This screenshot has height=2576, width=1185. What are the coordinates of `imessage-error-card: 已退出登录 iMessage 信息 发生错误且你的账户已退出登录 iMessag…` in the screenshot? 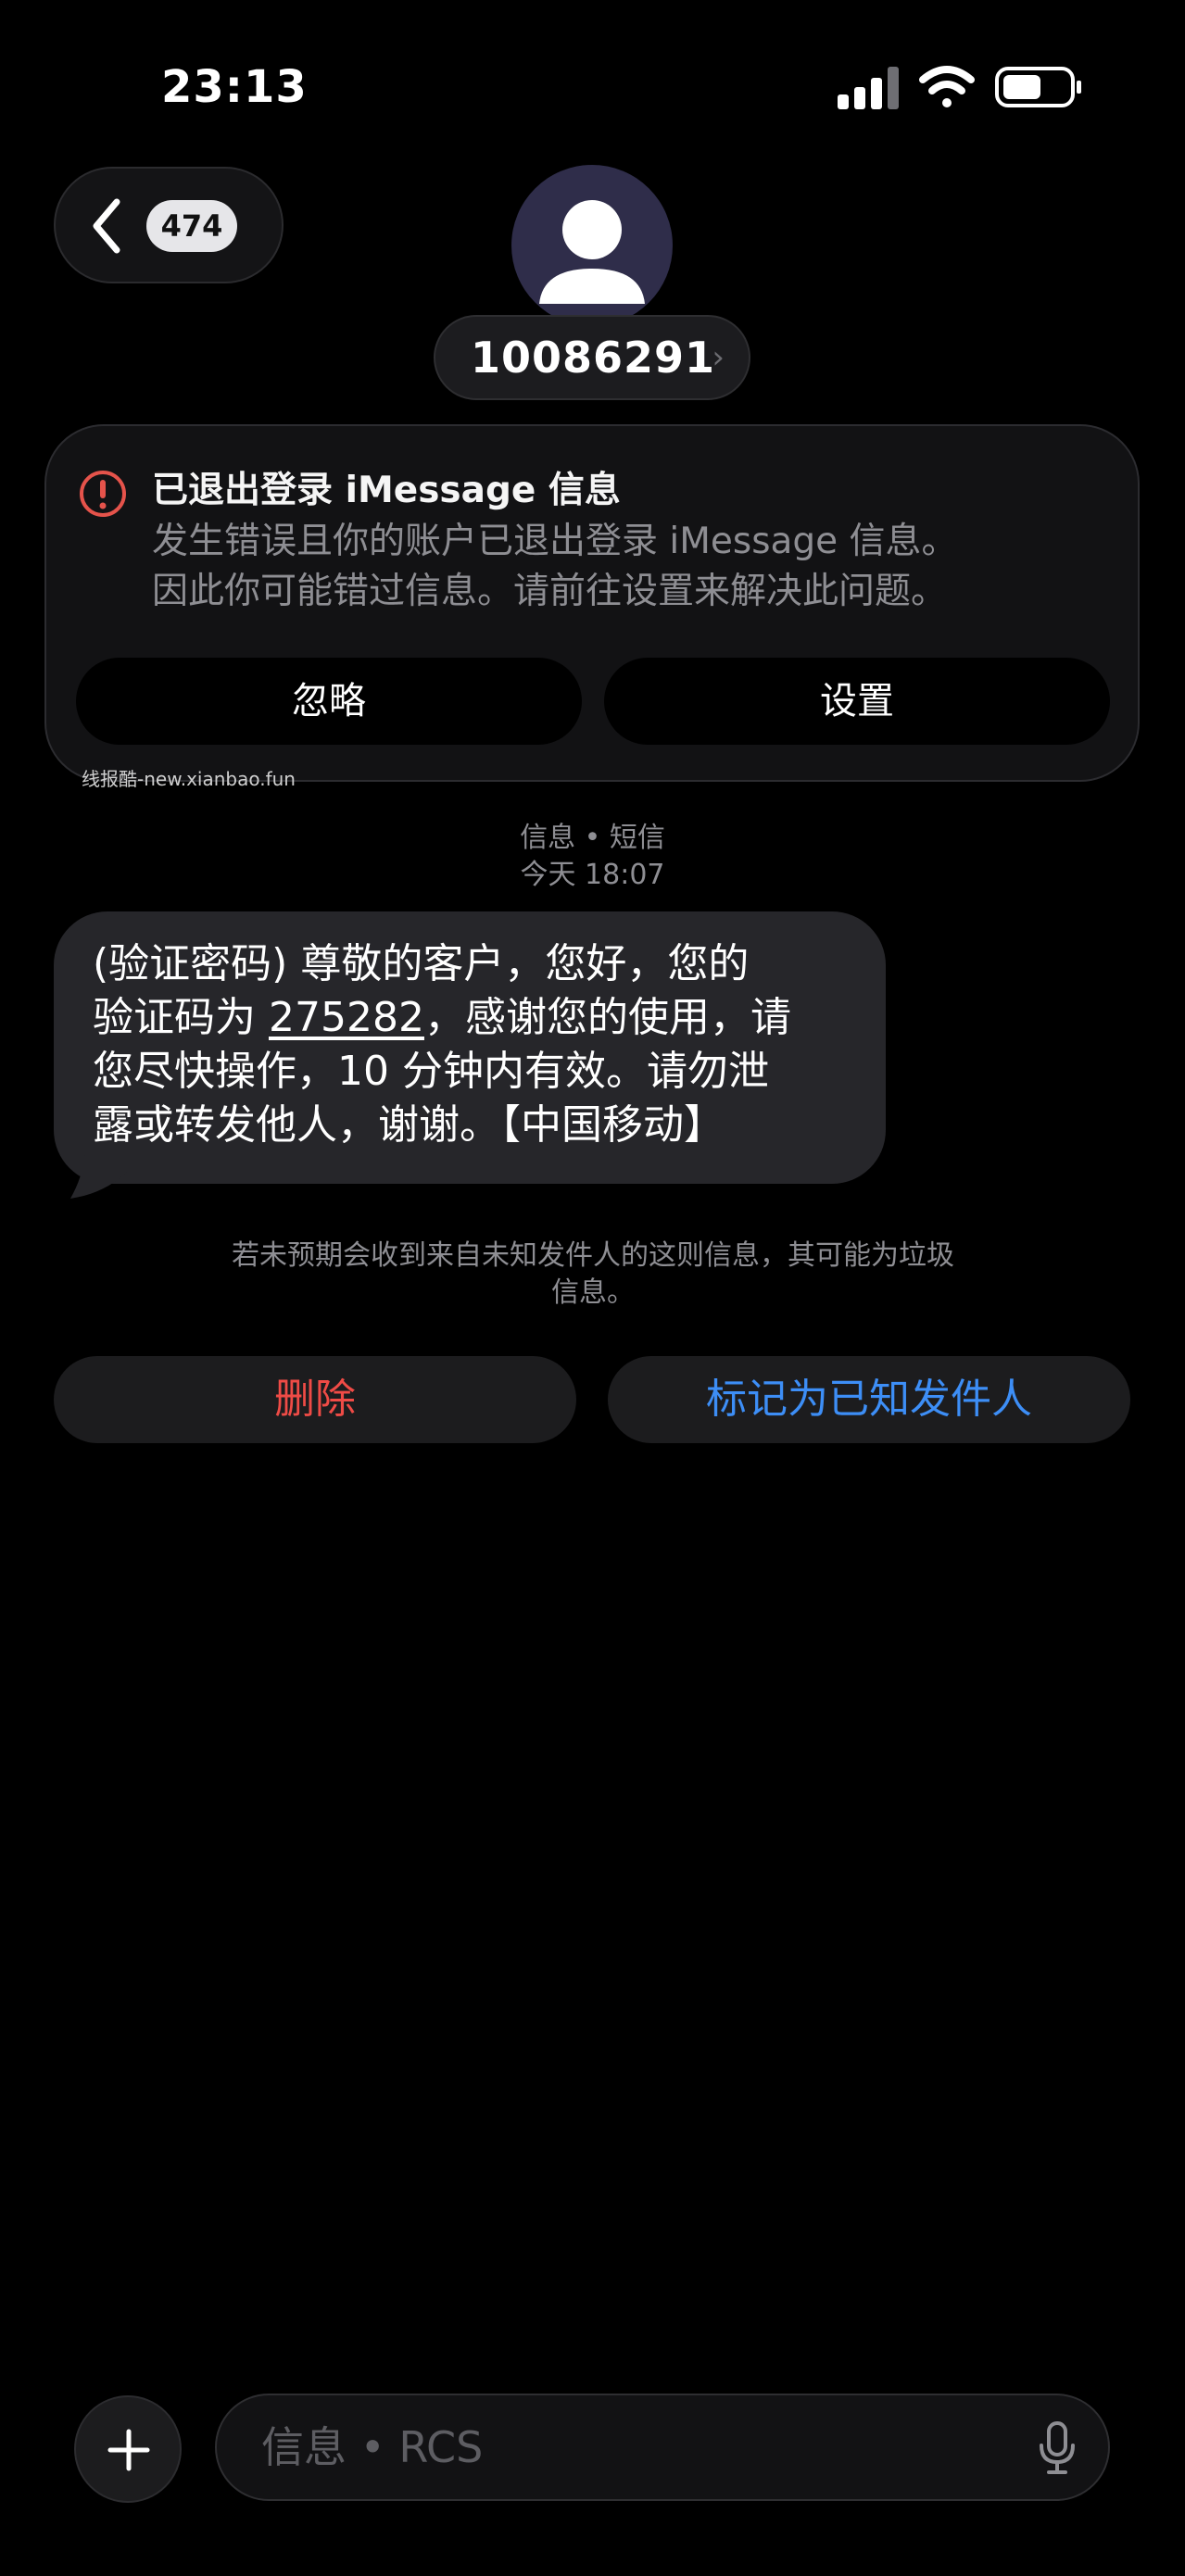 It's located at (592, 603).